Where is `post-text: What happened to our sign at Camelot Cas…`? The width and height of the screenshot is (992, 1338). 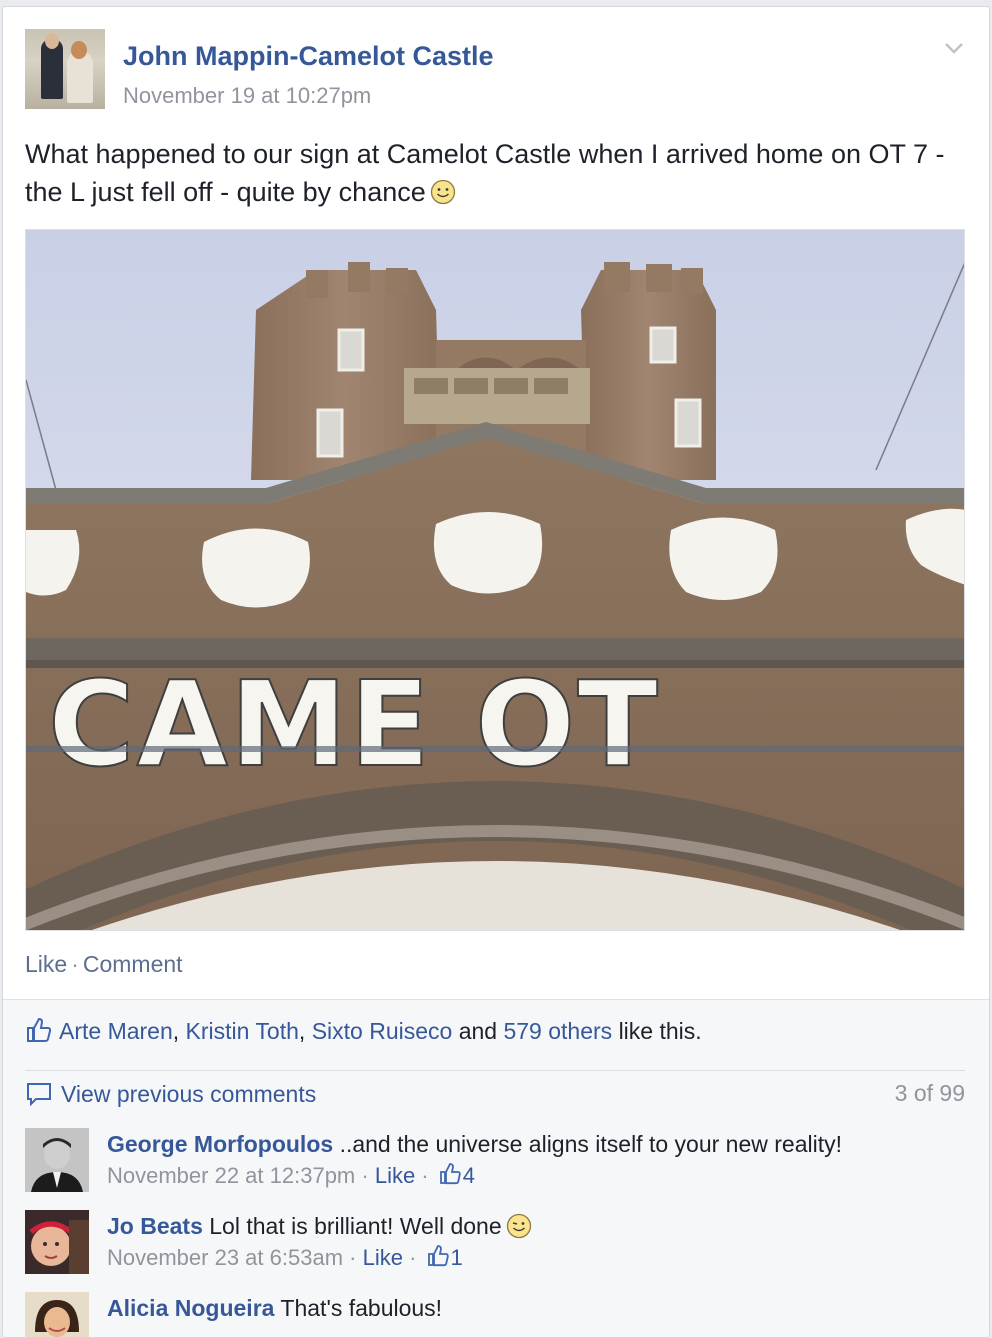 post-text: What happened to our sign at Camelot Cas… is located at coordinates (495, 173).